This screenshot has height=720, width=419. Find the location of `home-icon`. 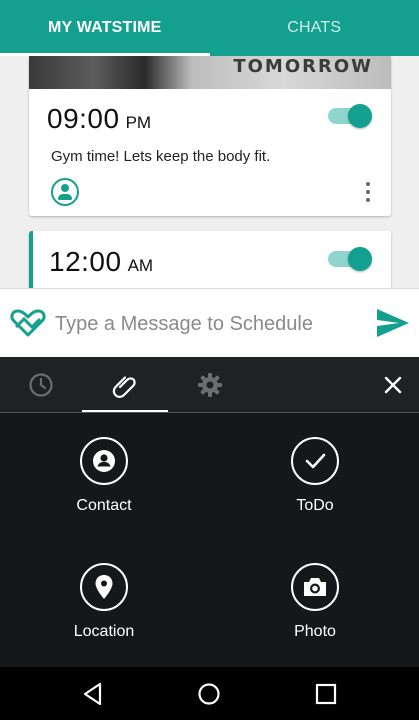

home-icon is located at coordinates (209, 694).